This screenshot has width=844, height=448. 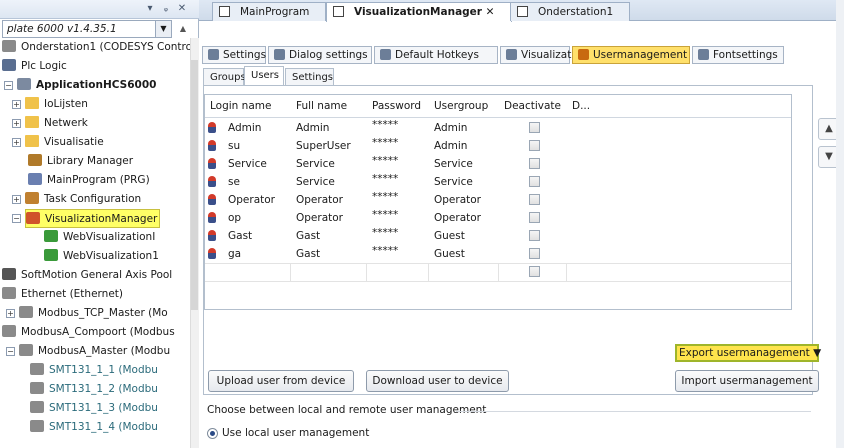 What do you see at coordinates (64, 142) in the screenshot?
I see `tree-node: Visualisatie` at bounding box center [64, 142].